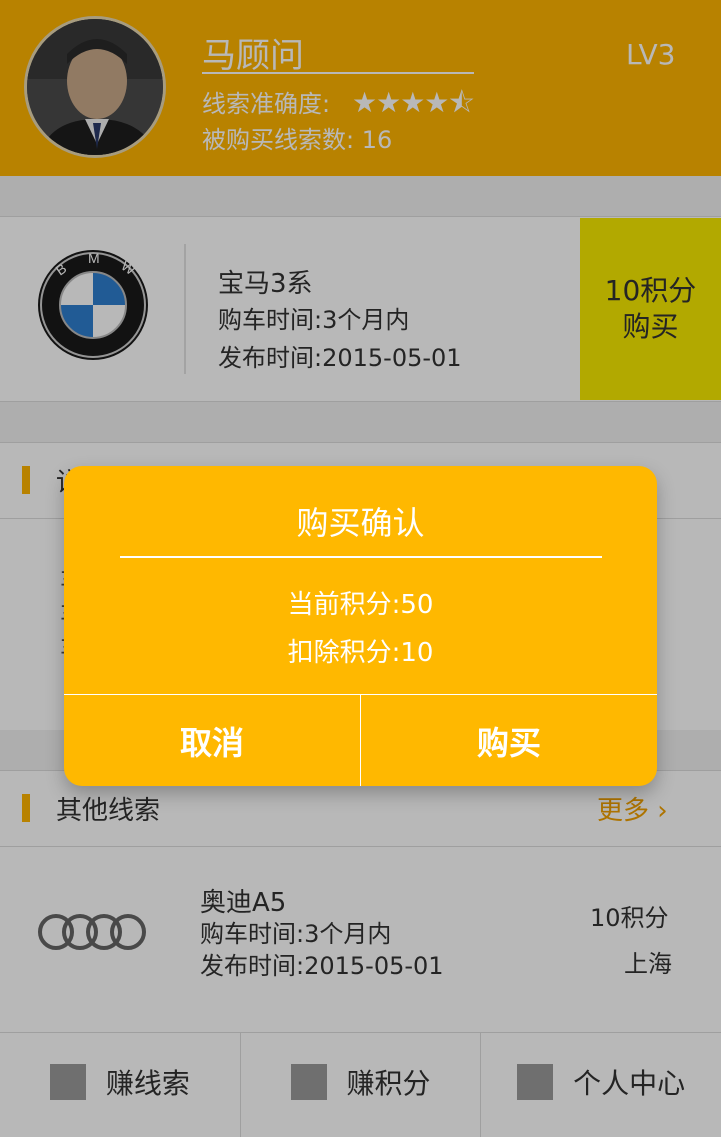  I want to click on dialog-title: 购买确认, so click(360, 523).